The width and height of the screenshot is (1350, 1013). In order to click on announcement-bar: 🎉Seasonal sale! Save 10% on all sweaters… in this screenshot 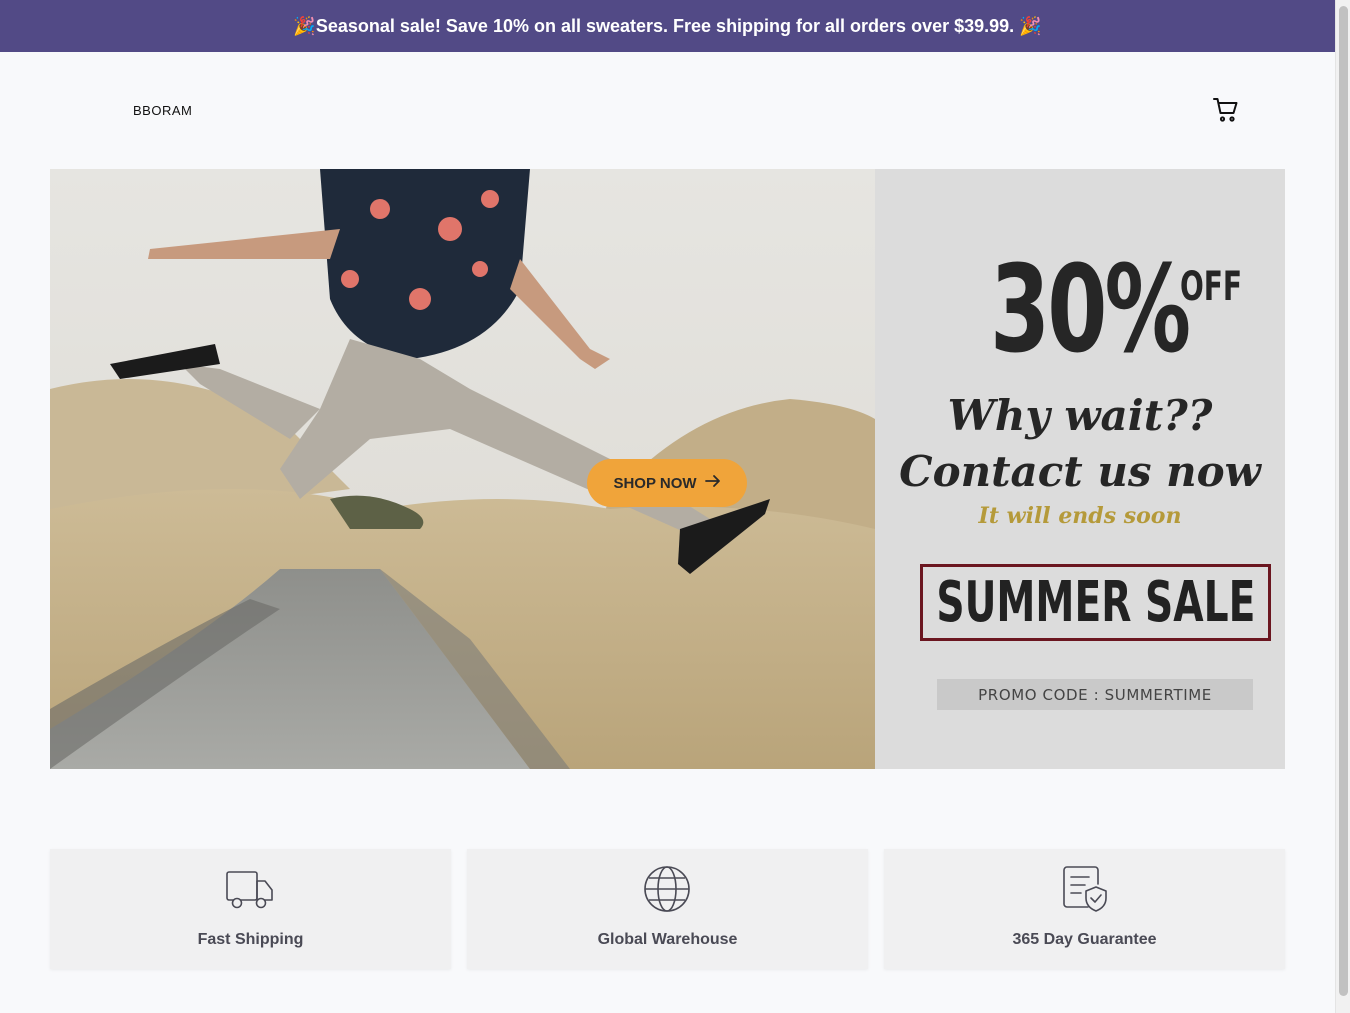, I will do `click(667, 26)`.